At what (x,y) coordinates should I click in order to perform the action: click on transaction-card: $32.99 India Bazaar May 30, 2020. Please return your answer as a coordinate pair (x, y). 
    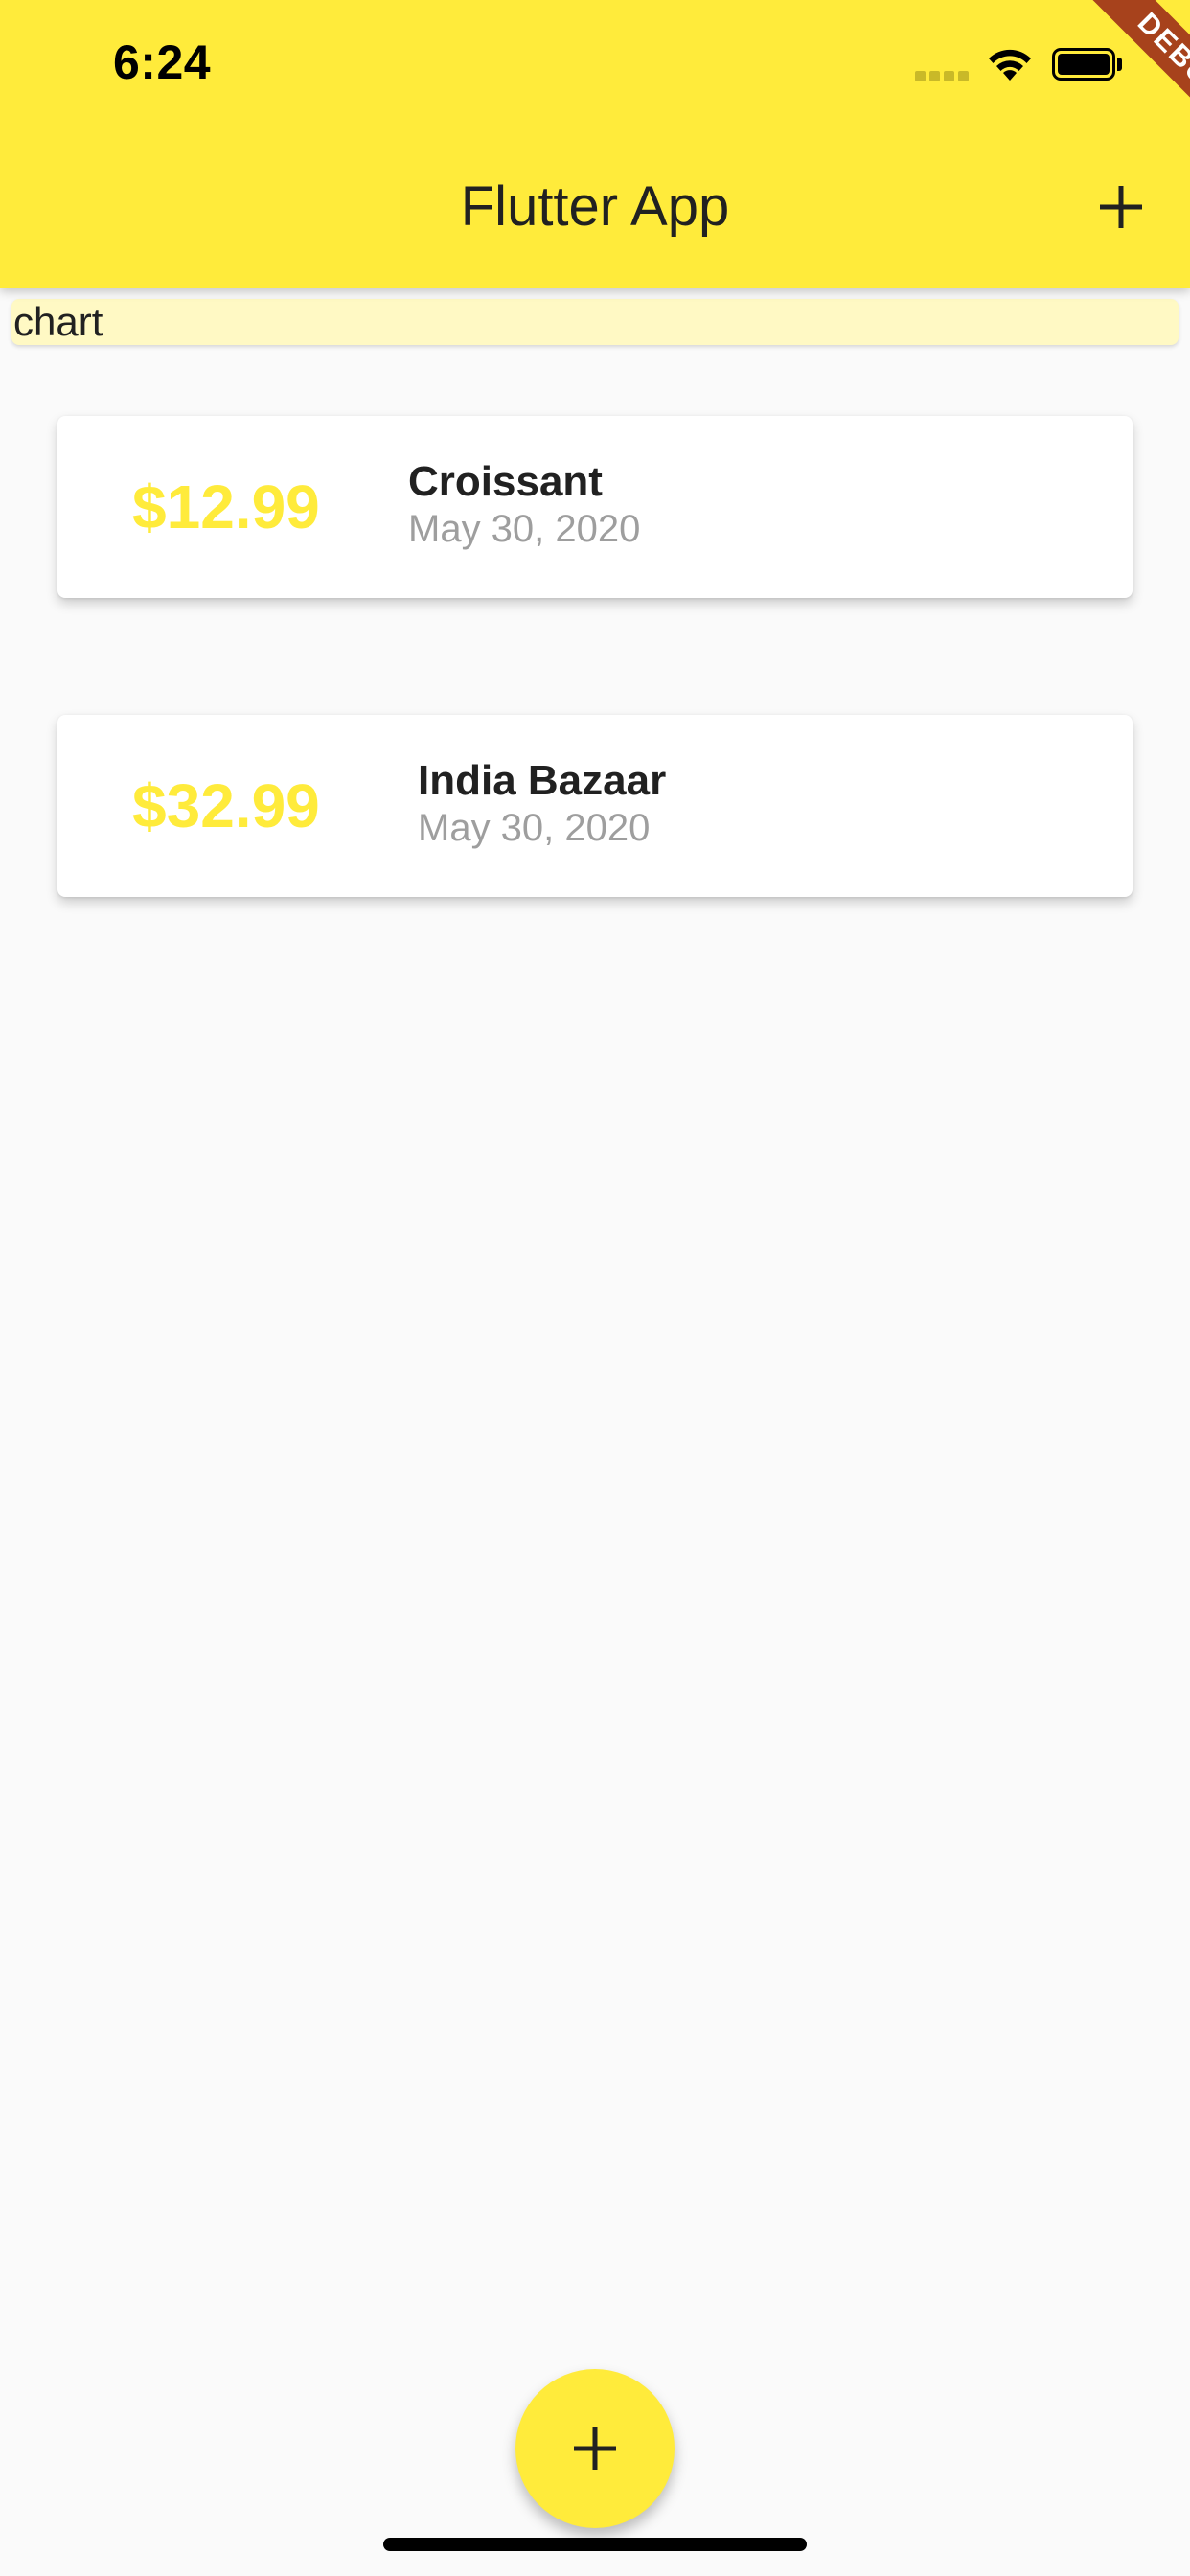
    Looking at the image, I should click on (595, 806).